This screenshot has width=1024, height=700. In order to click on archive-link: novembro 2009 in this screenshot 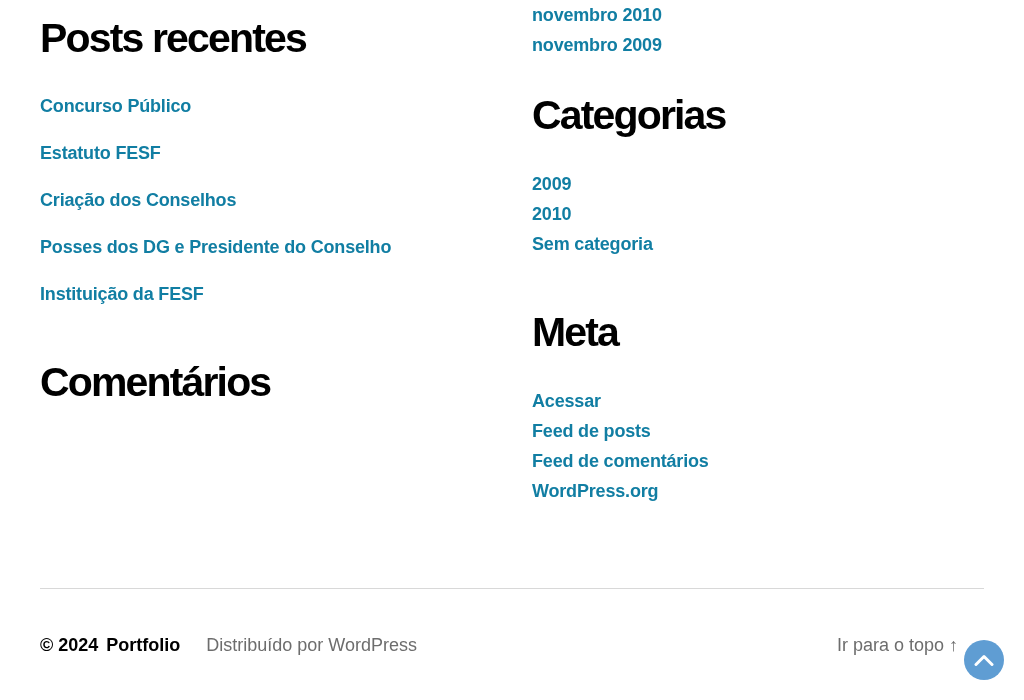, I will do `click(597, 45)`.